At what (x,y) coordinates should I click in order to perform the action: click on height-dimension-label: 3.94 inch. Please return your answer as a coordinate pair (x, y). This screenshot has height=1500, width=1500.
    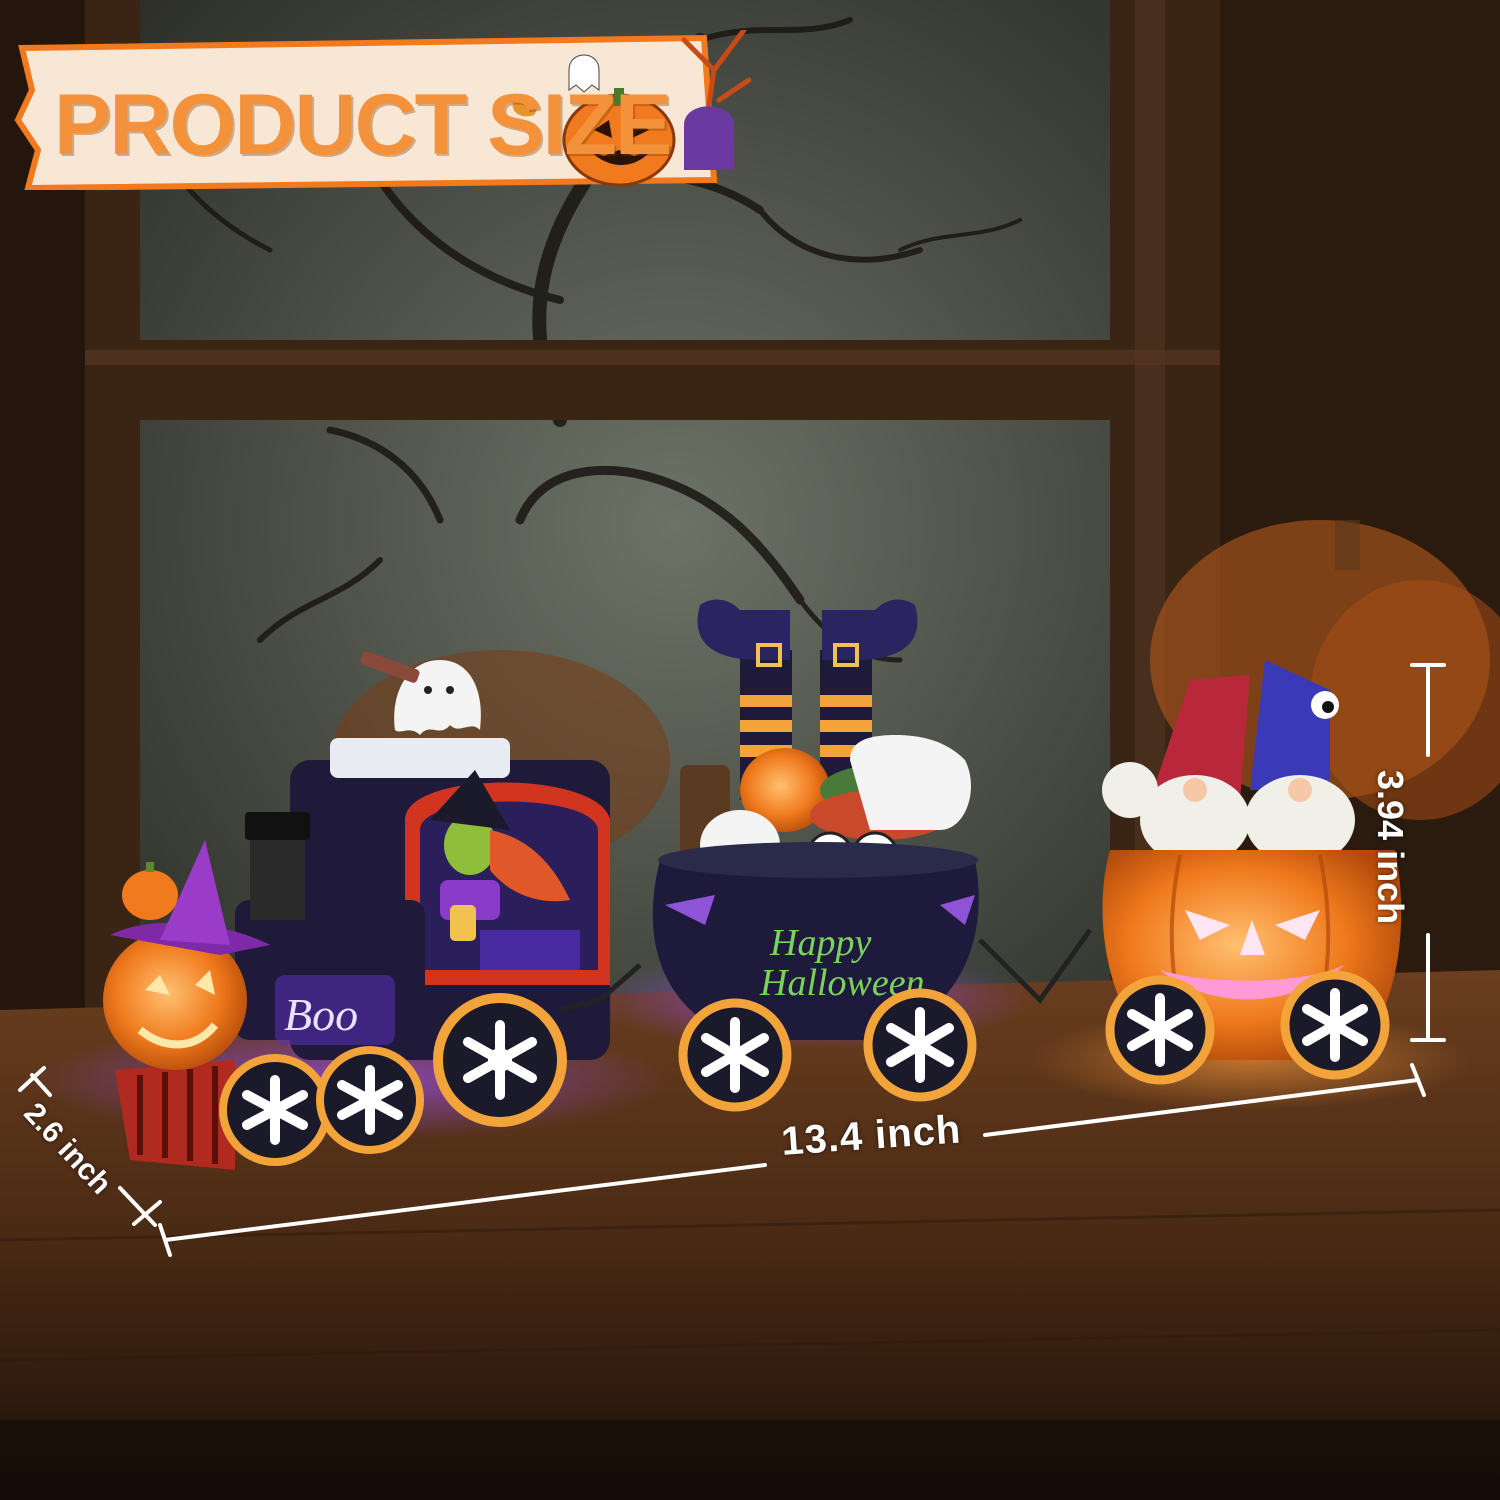
    Looking at the image, I should click on (1390, 847).